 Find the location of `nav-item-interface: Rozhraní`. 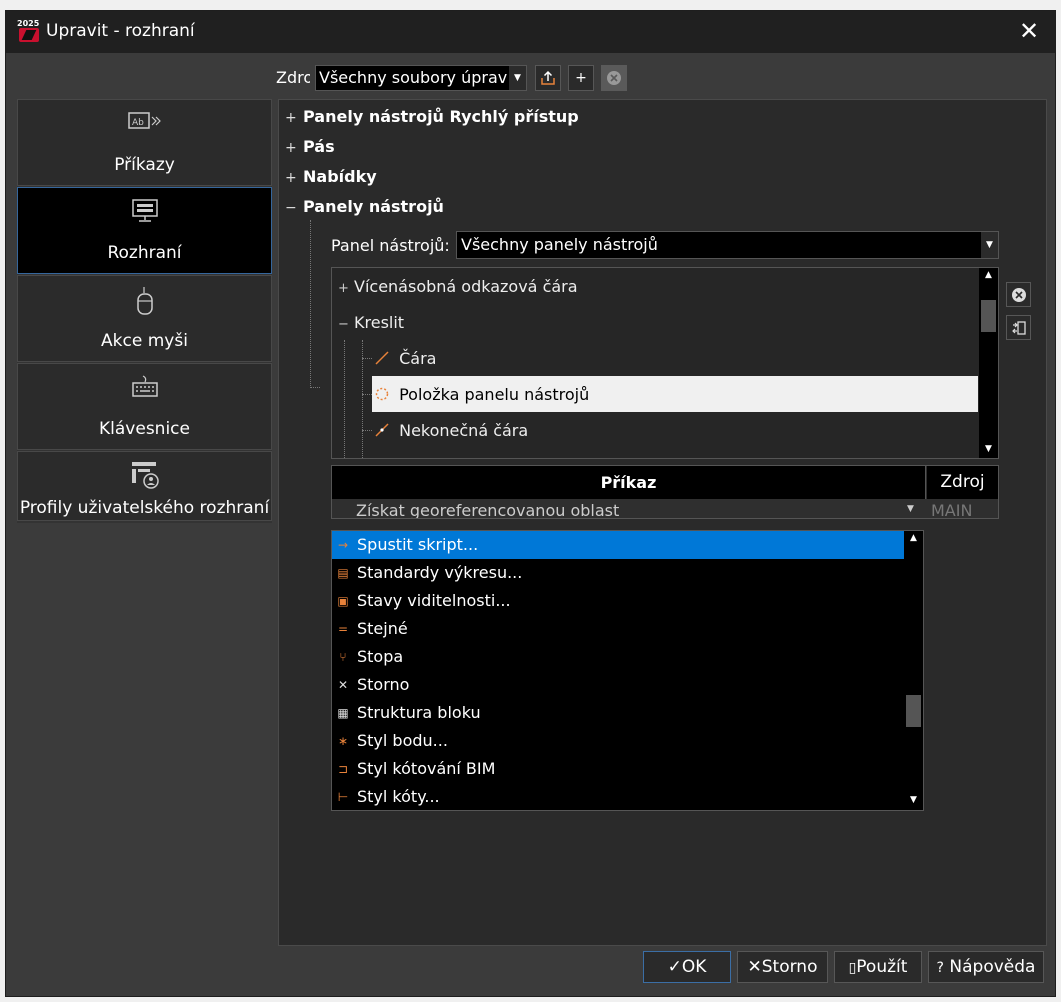

nav-item-interface: Rozhraní is located at coordinates (144, 230).